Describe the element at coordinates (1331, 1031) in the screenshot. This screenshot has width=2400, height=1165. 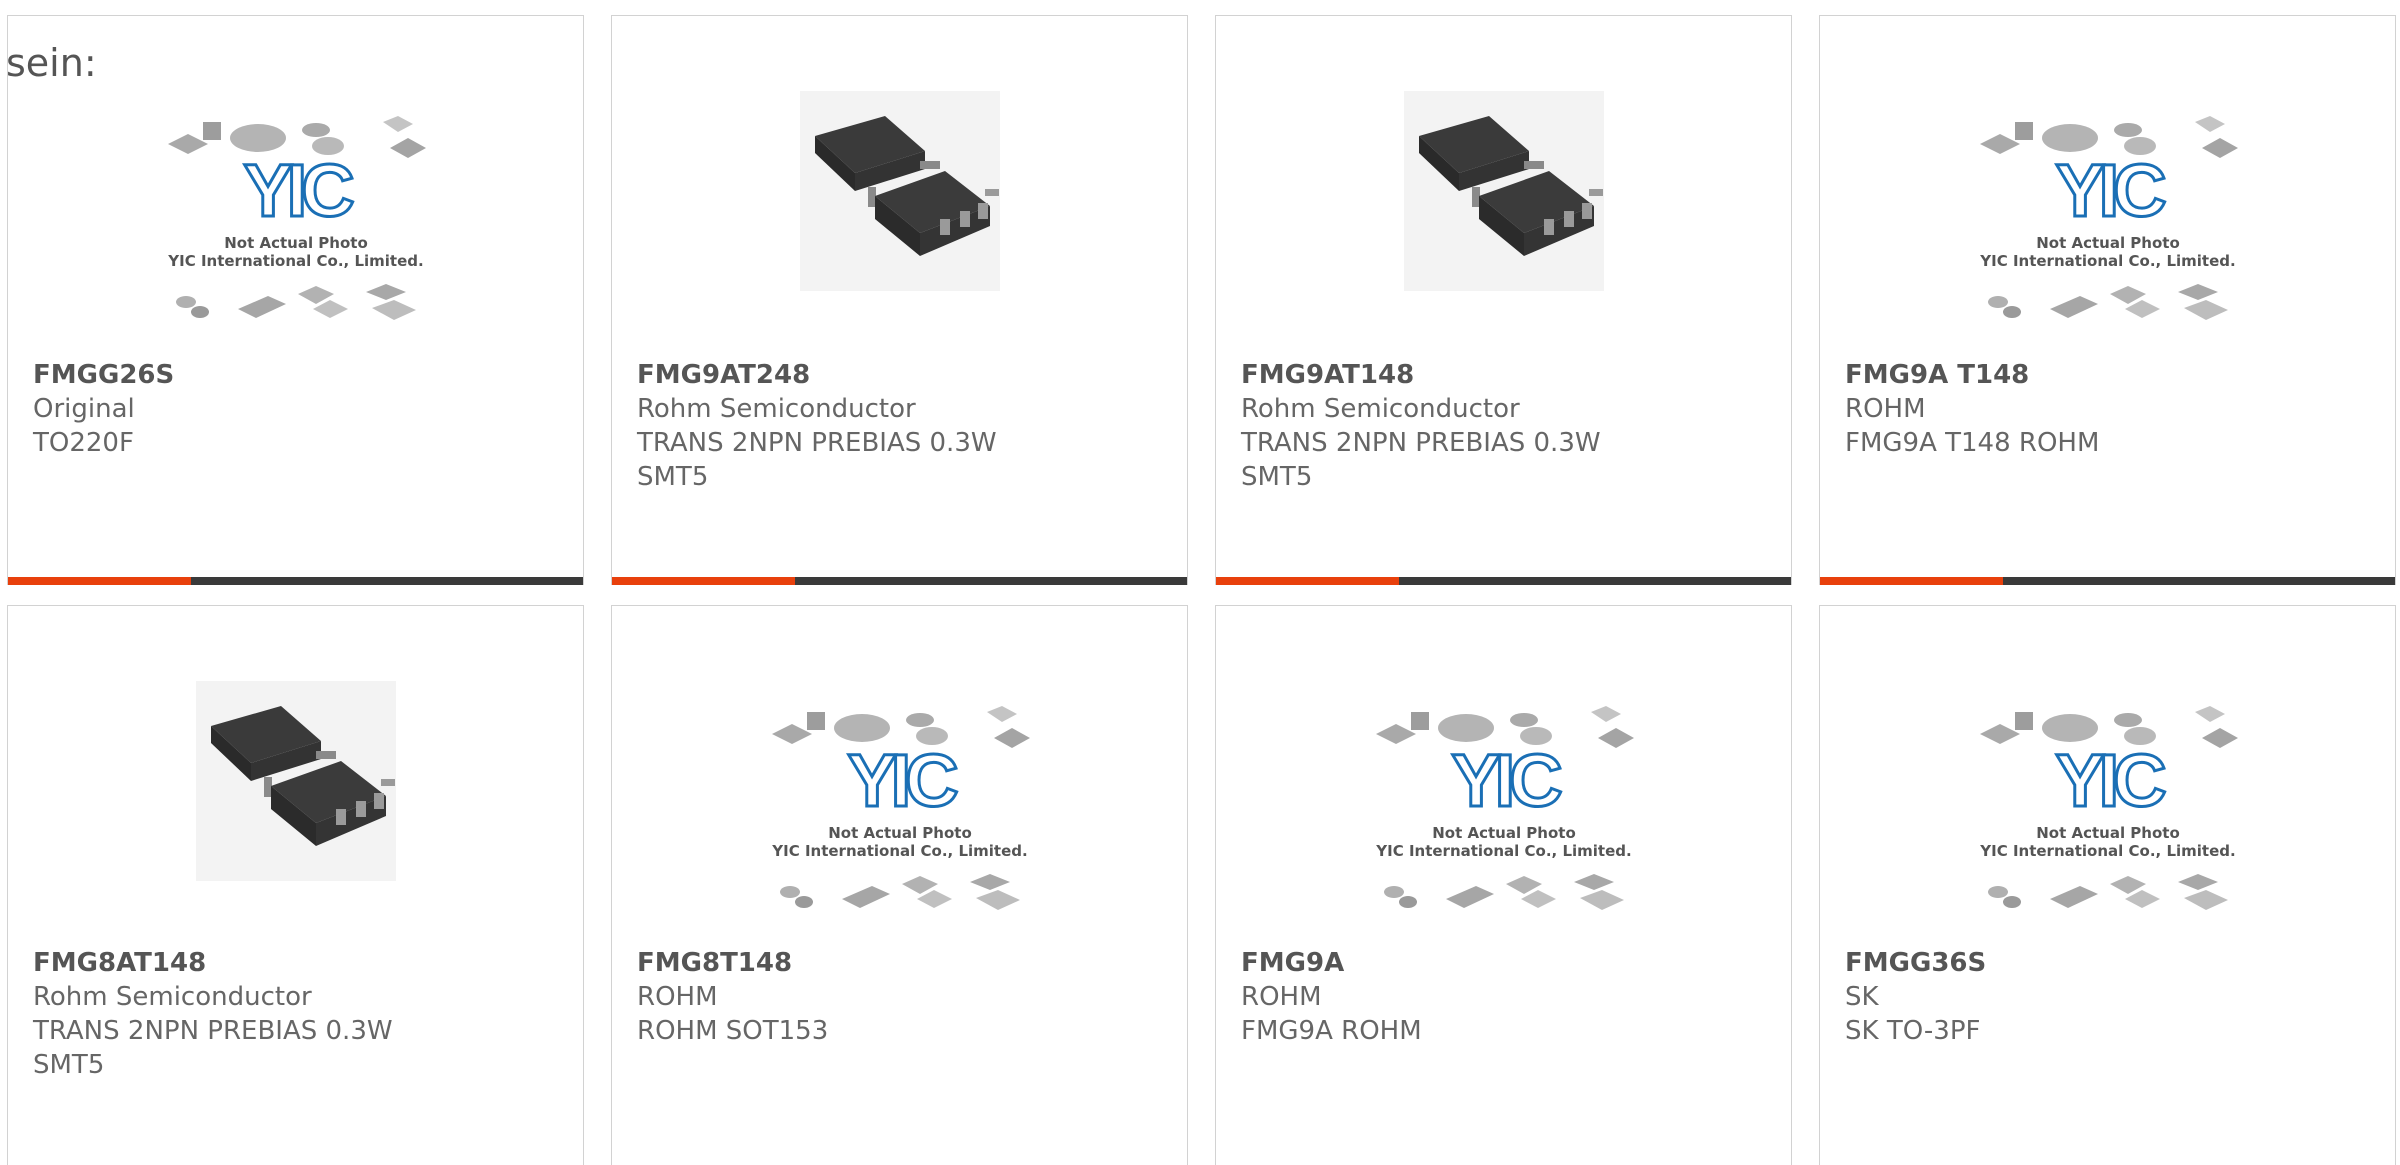
I see `description: FMG9A ROHM` at that location.